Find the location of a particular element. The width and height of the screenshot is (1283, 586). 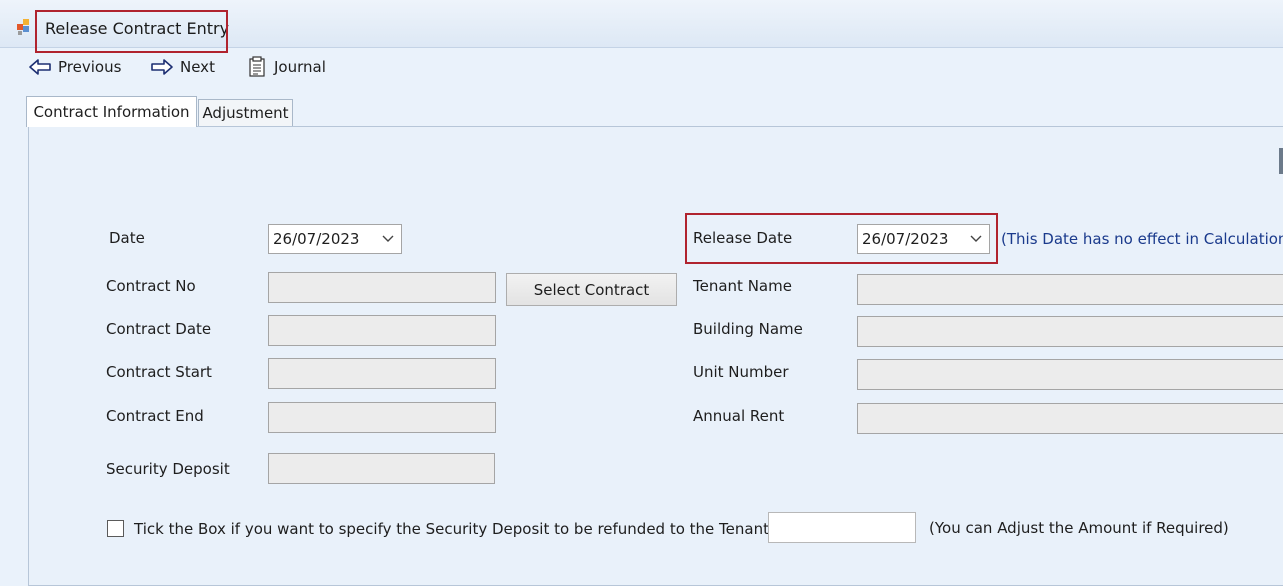

contract-end-field is located at coordinates (382, 417).